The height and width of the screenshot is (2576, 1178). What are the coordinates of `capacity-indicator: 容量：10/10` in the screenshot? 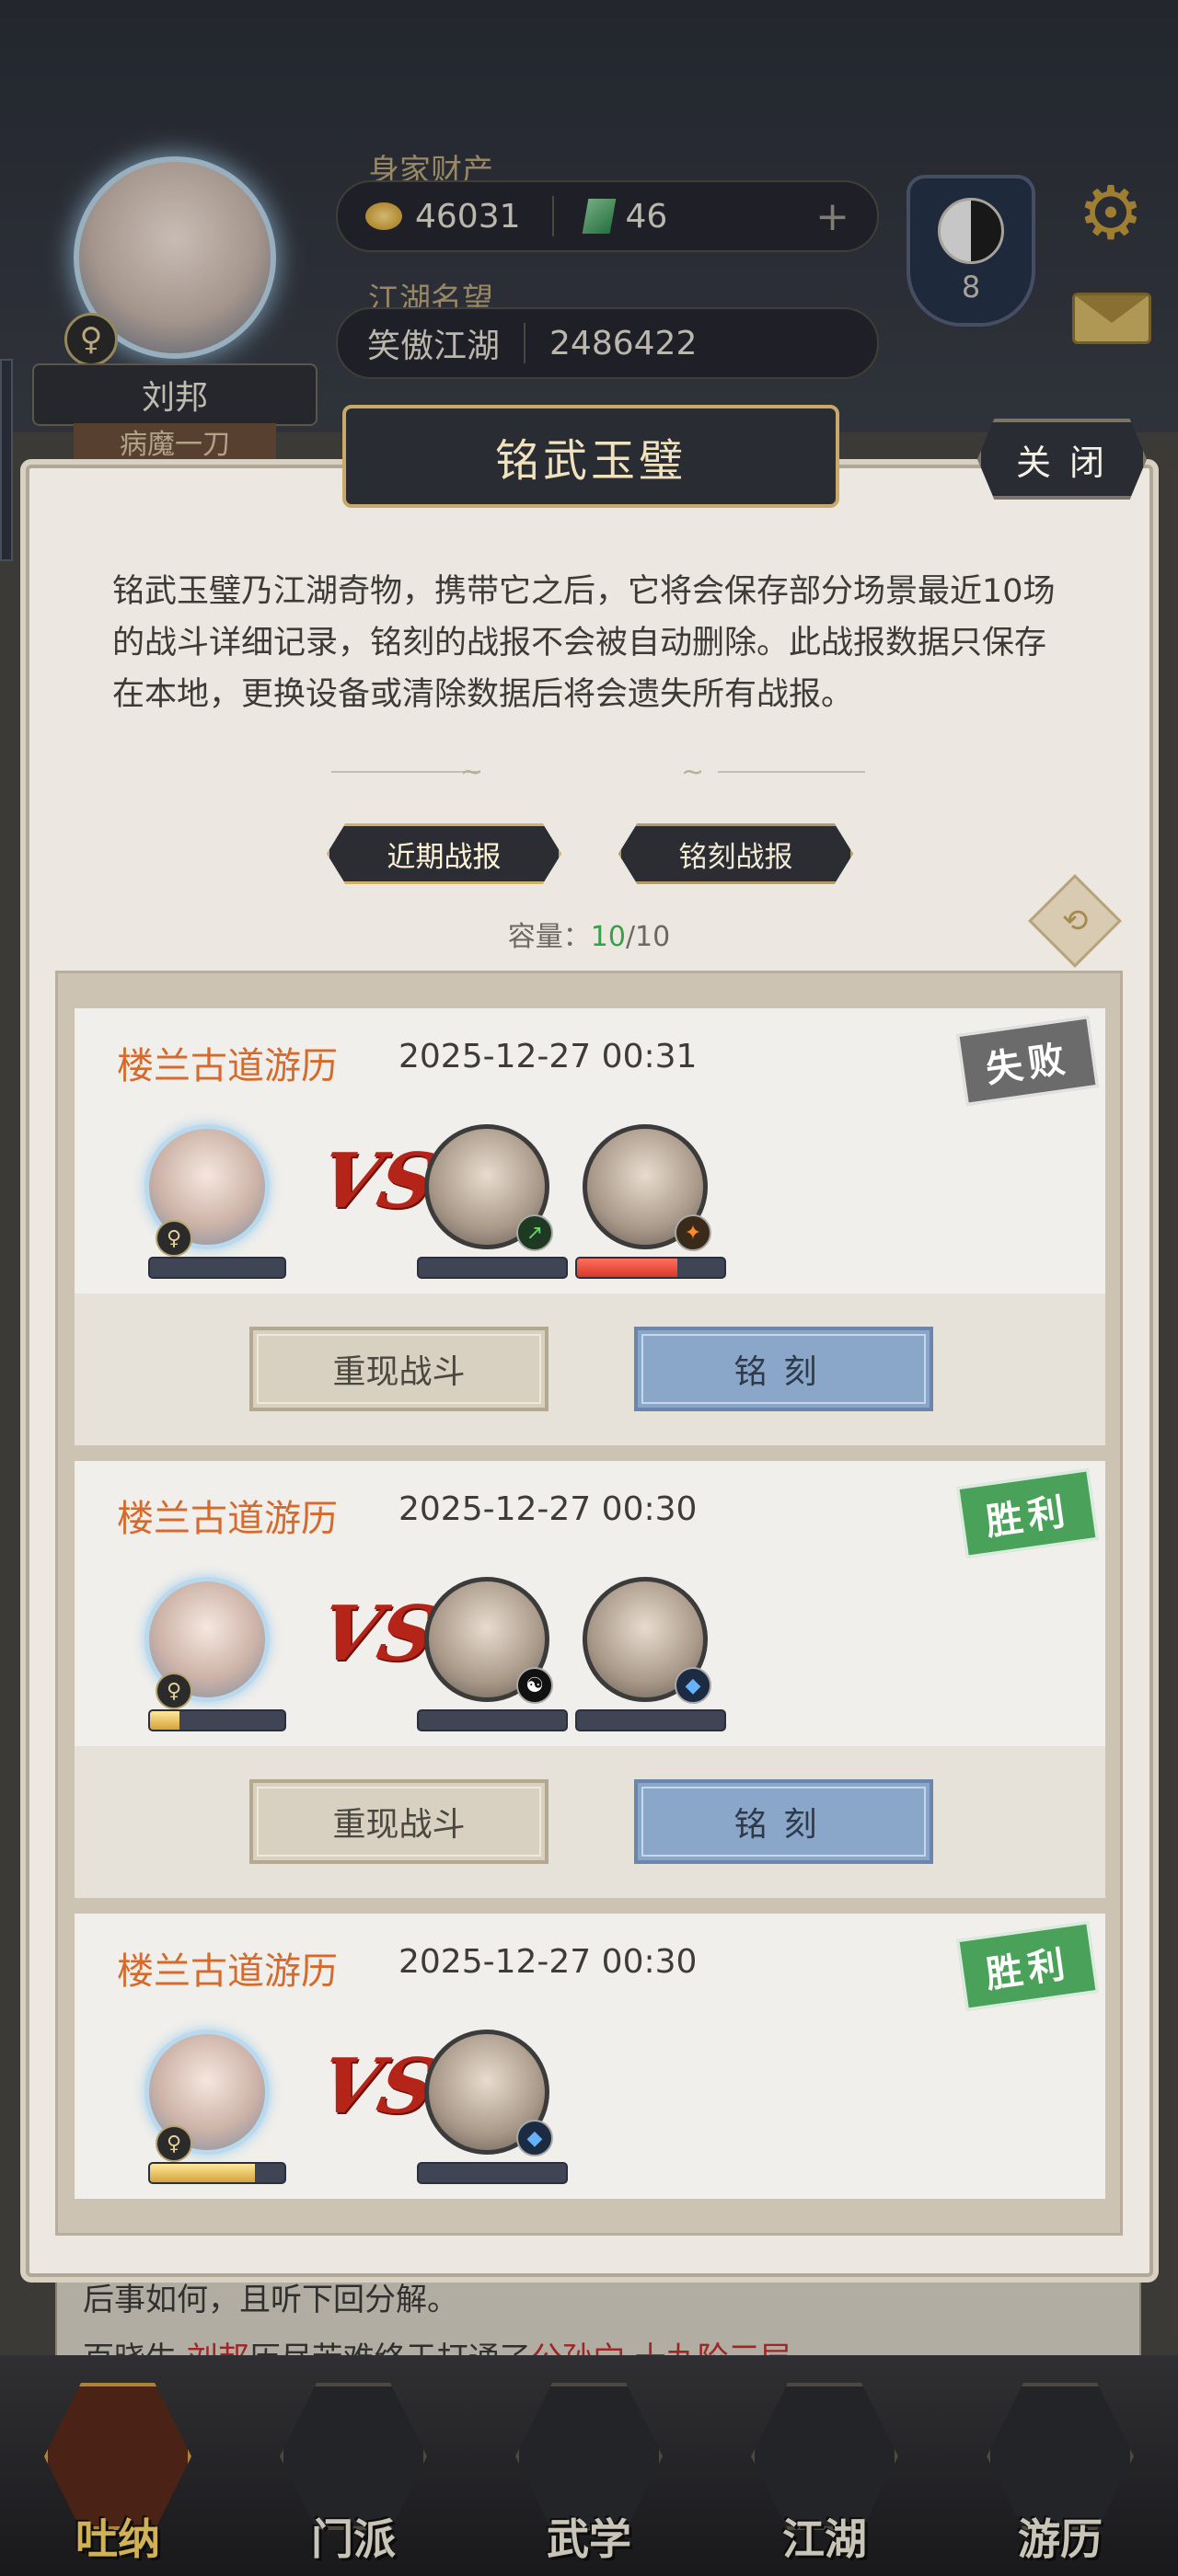 It's located at (589, 934).